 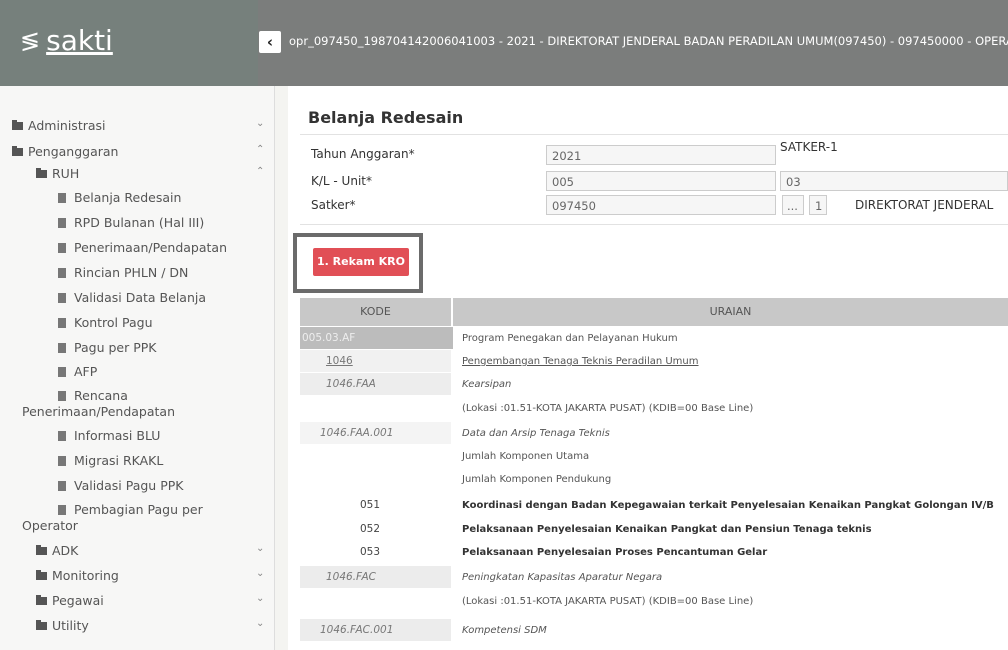 I want to click on sidebar-item-utility: Utility, so click(x=62, y=625).